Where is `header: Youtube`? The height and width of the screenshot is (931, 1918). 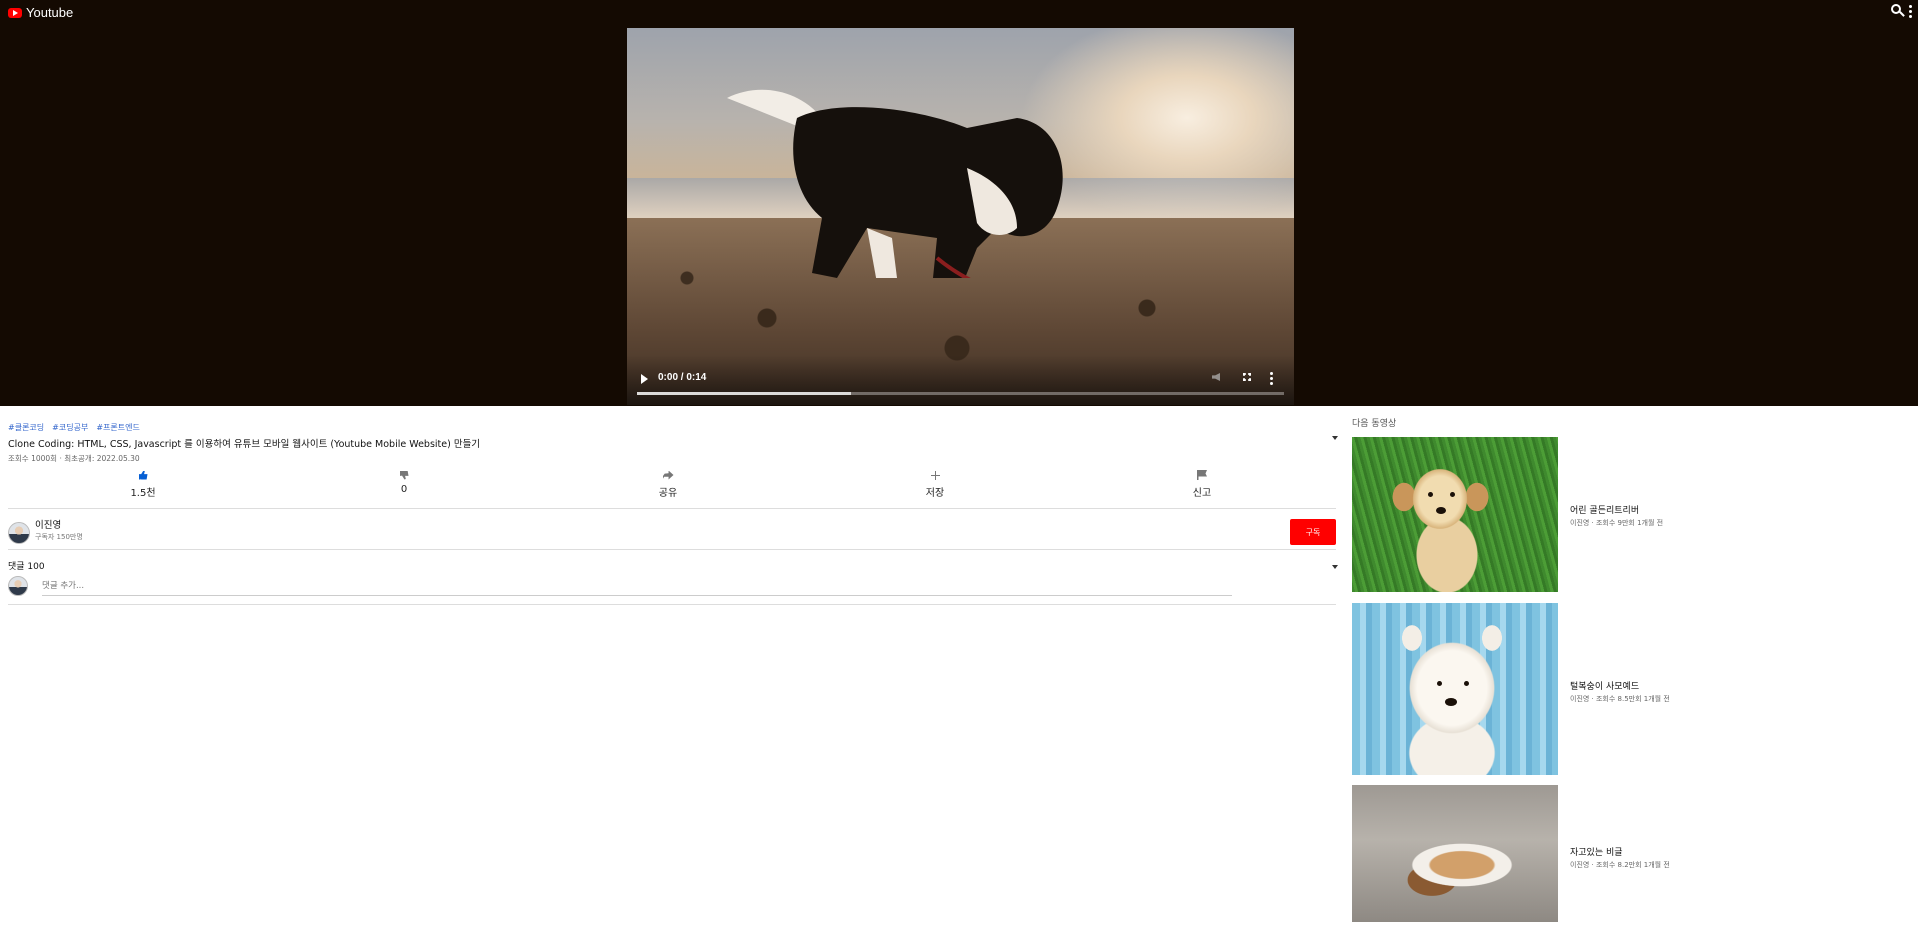
header: Youtube is located at coordinates (959, 13).